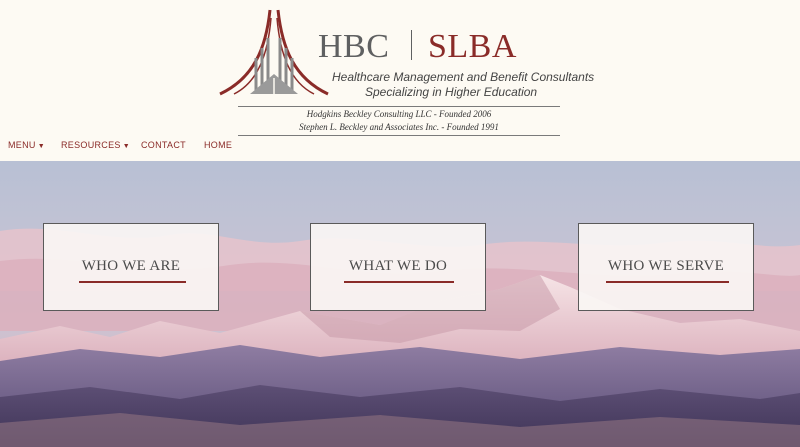 The height and width of the screenshot is (447, 800). Describe the element at coordinates (353, 47) in the screenshot. I see `logo-hbc-text: HBC` at that location.